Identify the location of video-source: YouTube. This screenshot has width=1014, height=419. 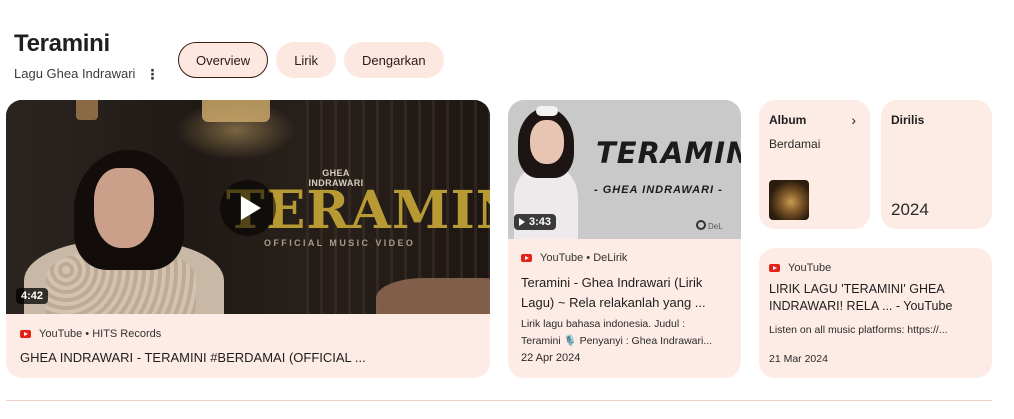
(800, 268).